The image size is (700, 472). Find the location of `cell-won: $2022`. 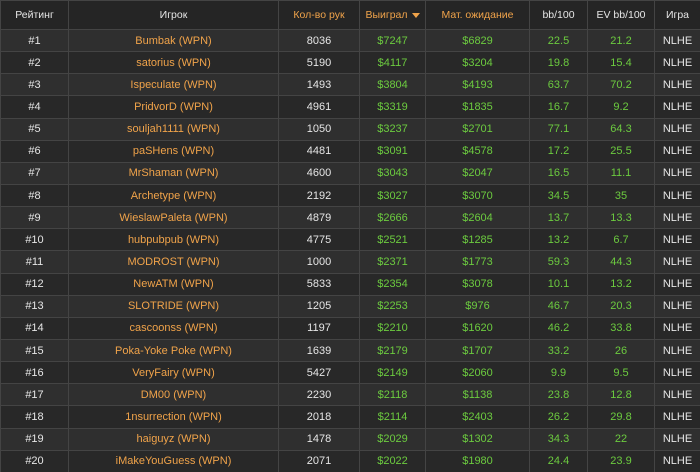

cell-won: $2022 is located at coordinates (392, 460).